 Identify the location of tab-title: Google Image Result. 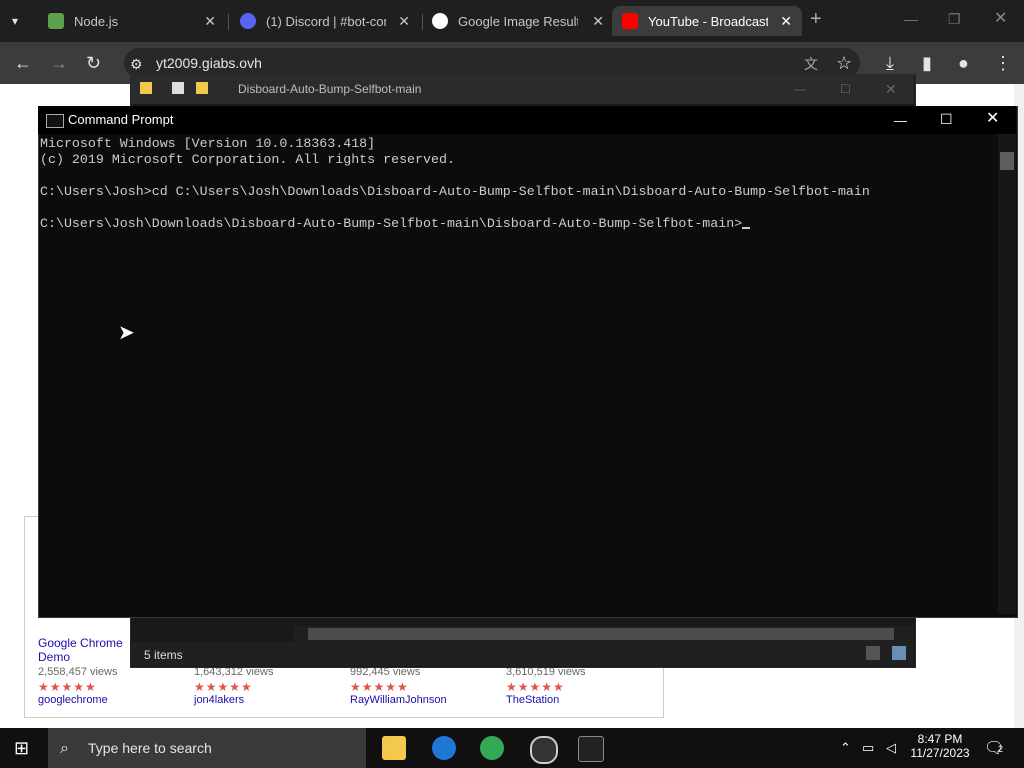
(518, 21).